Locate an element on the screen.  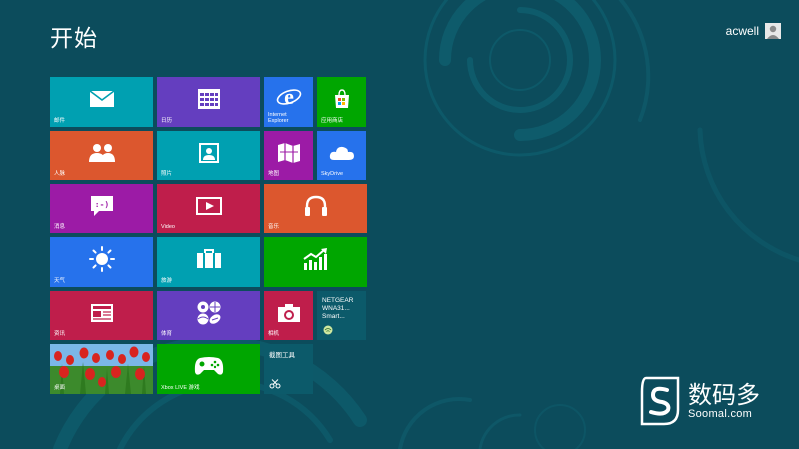
tile-people: 人脉 is located at coordinates (101, 155).